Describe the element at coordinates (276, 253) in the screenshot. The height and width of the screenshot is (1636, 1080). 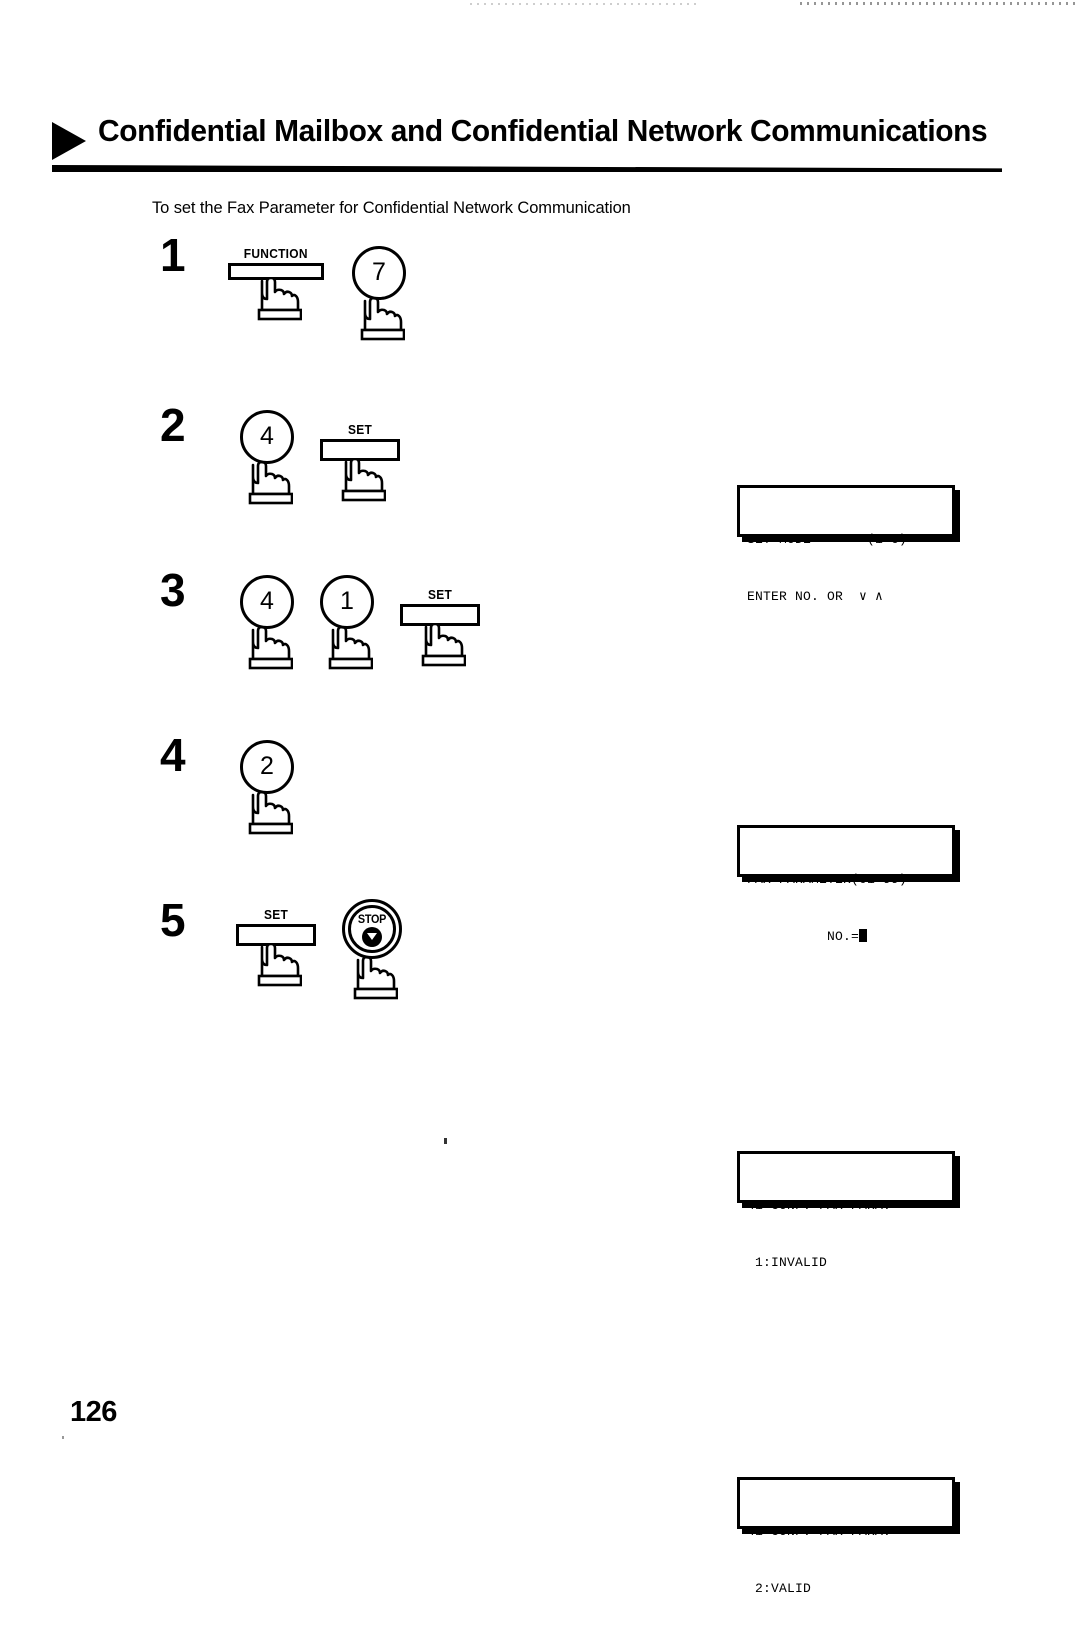
I see `function-key-label: FUNCTION` at that location.